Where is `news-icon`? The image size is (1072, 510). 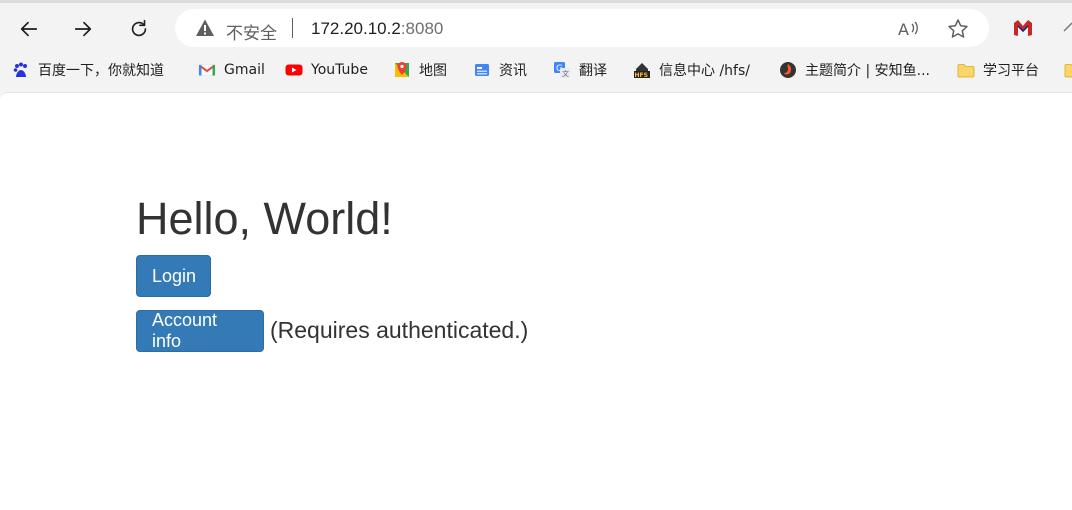 news-icon is located at coordinates (482, 70).